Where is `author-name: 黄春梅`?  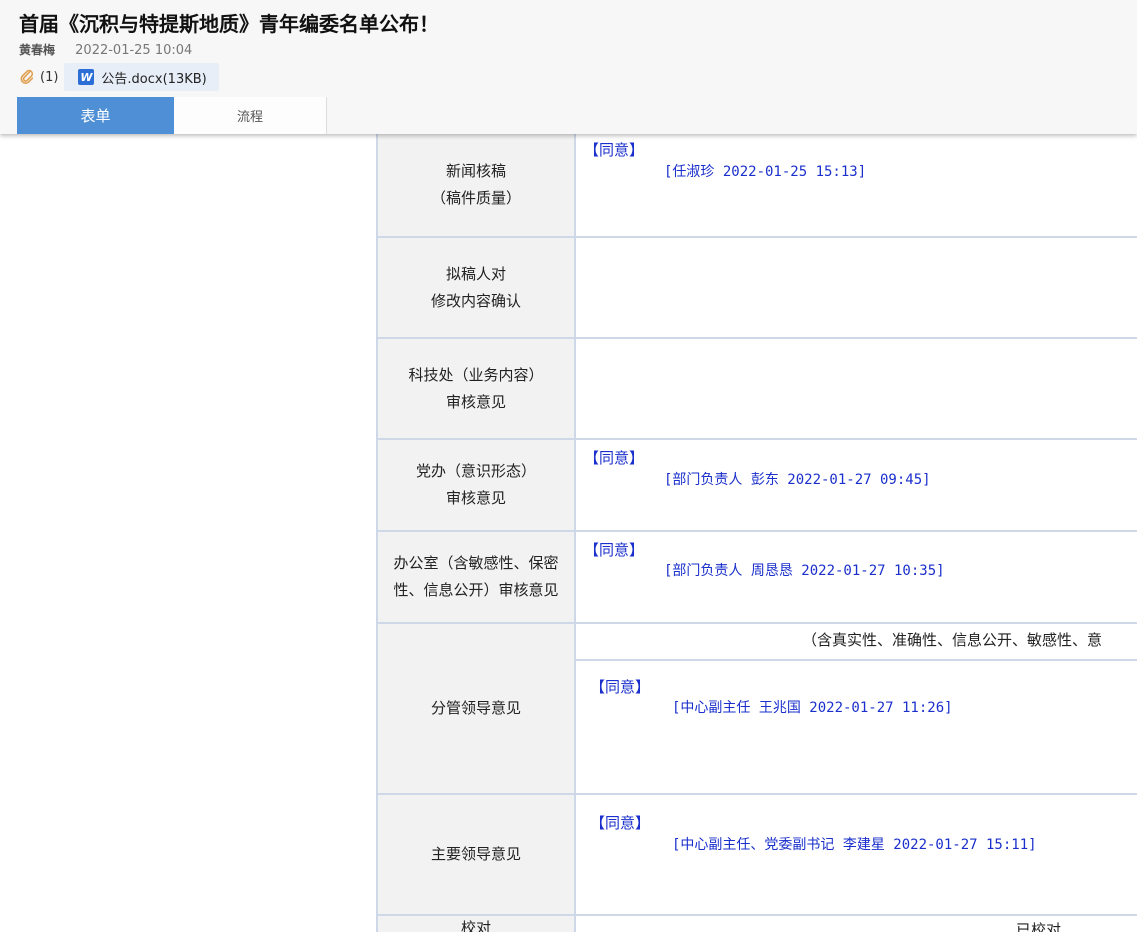 author-name: 黄春梅 is located at coordinates (37, 50).